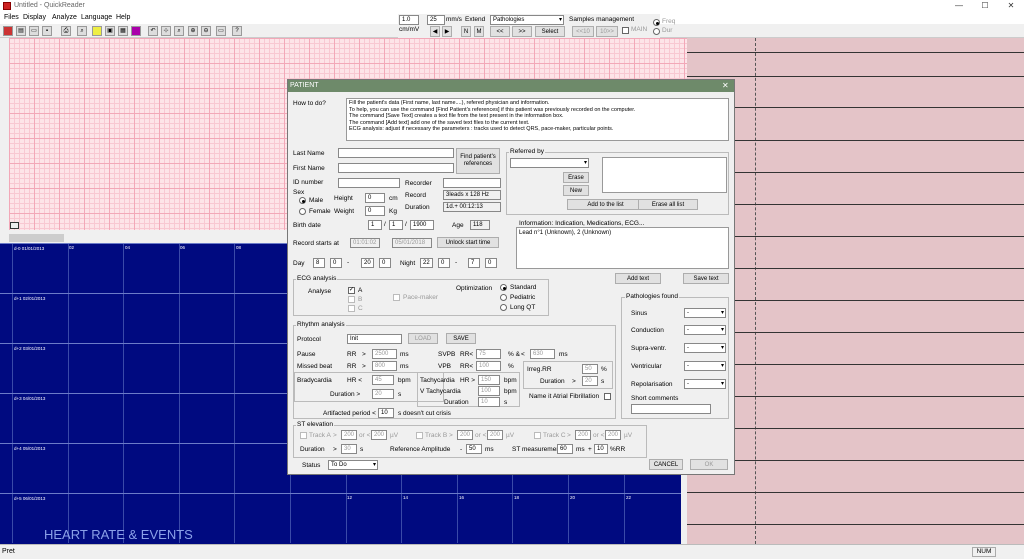  I want to click on track-b-checkbox, so click(351, 299).